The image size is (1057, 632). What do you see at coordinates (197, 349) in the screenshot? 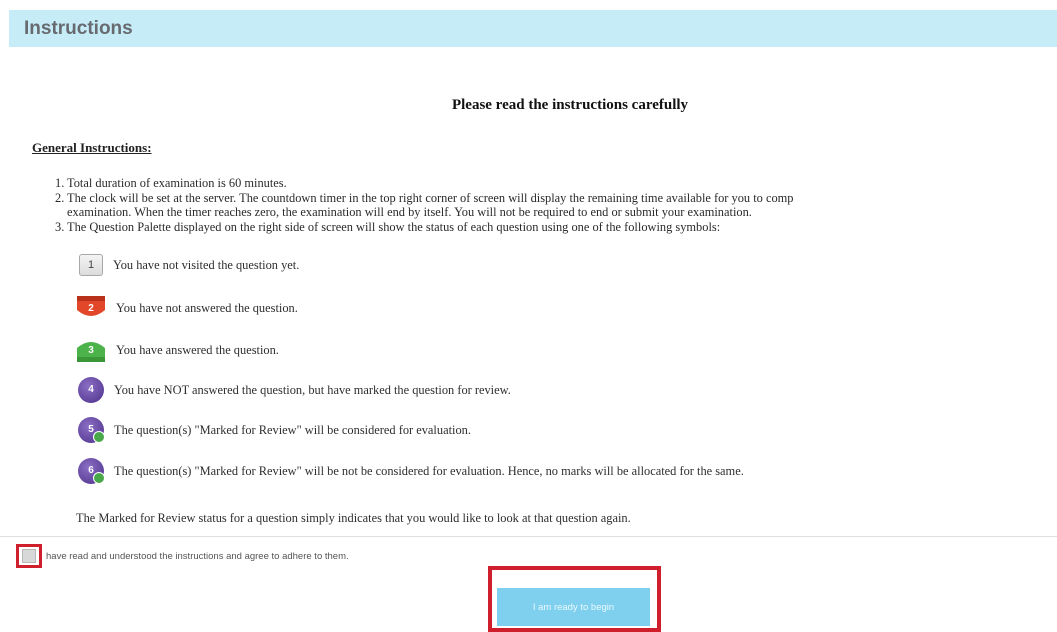
I see `legend-text: You have answered the question.` at bounding box center [197, 349].